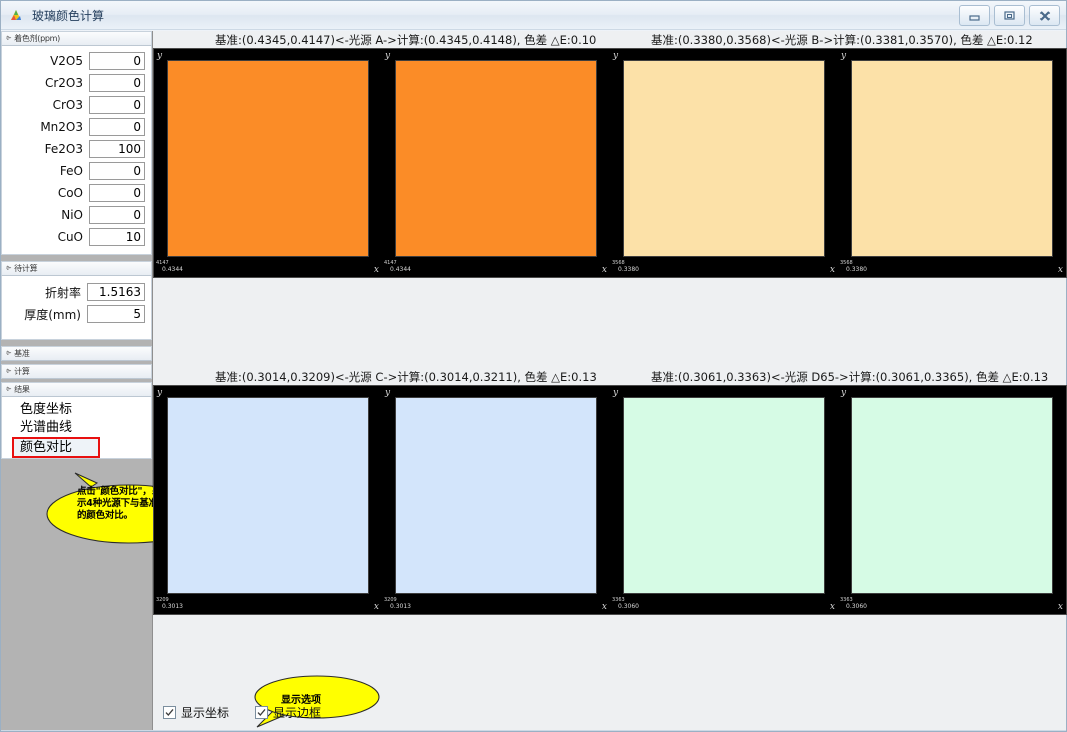 This screenshot has width=1067, height=732. I want to click on checkbox-show-coordinates-label: 显示坐标, so click(205, 713).